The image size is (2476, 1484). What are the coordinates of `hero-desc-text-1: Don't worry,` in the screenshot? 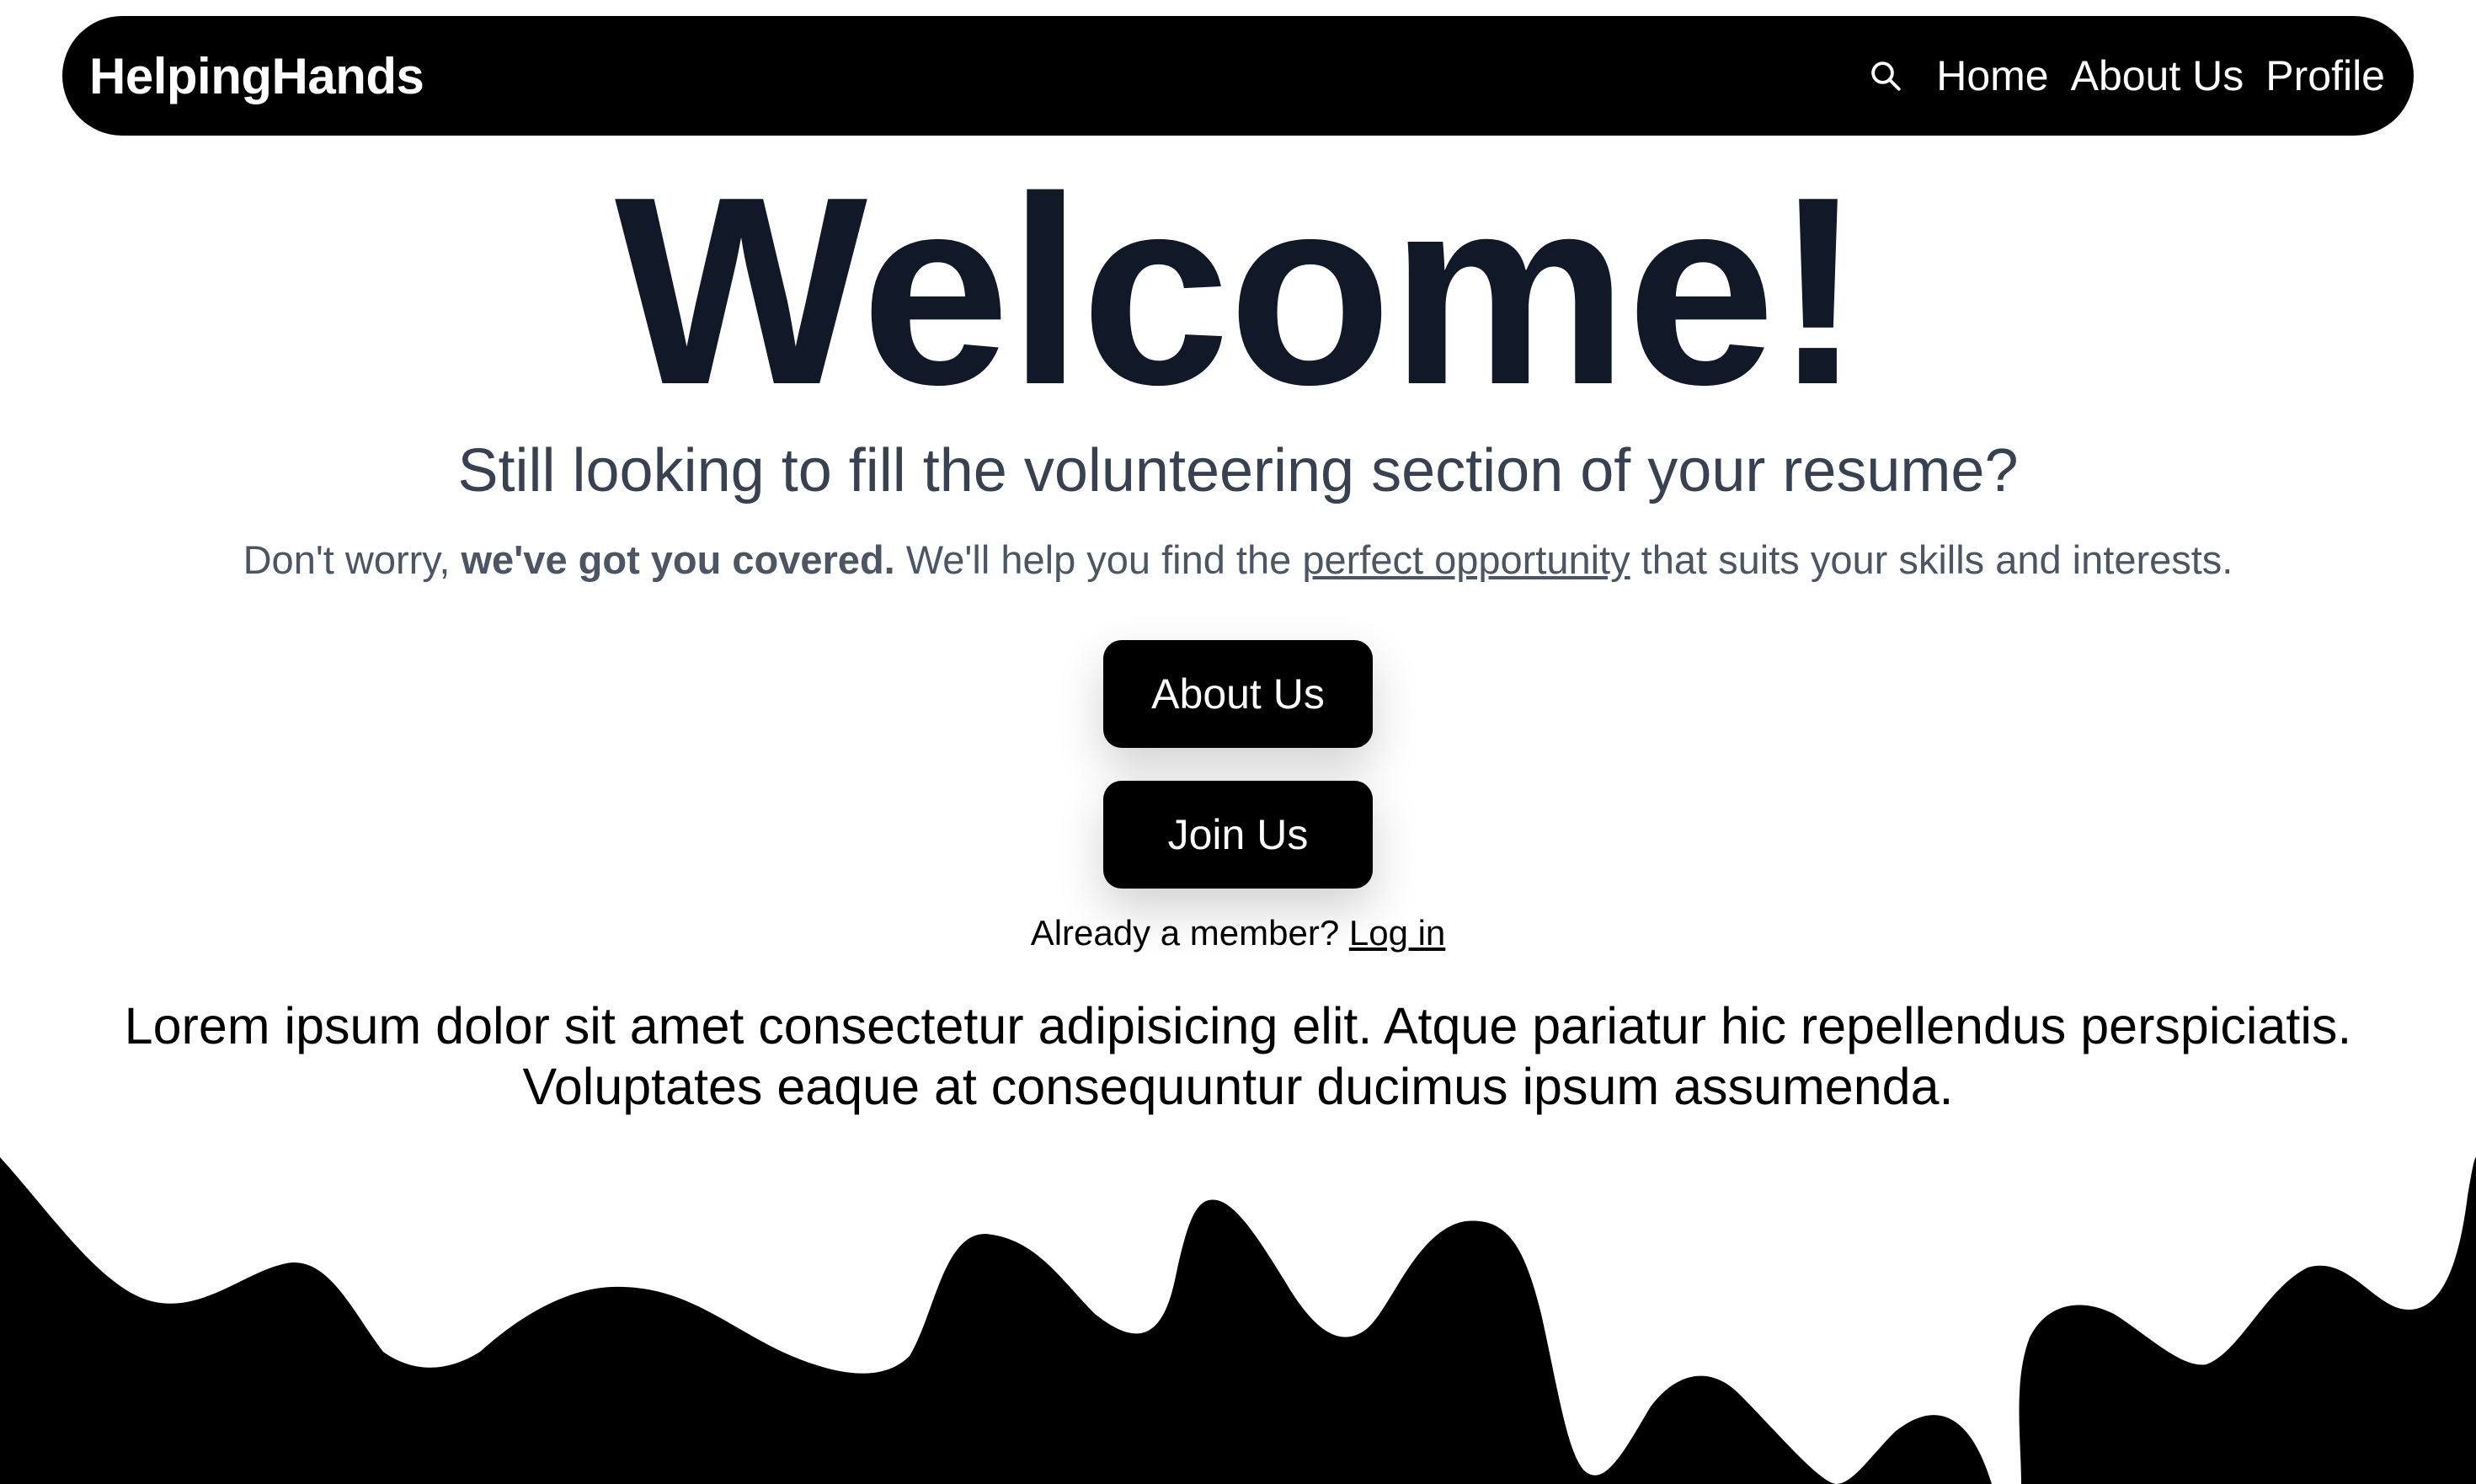 It's located at (352, 559).